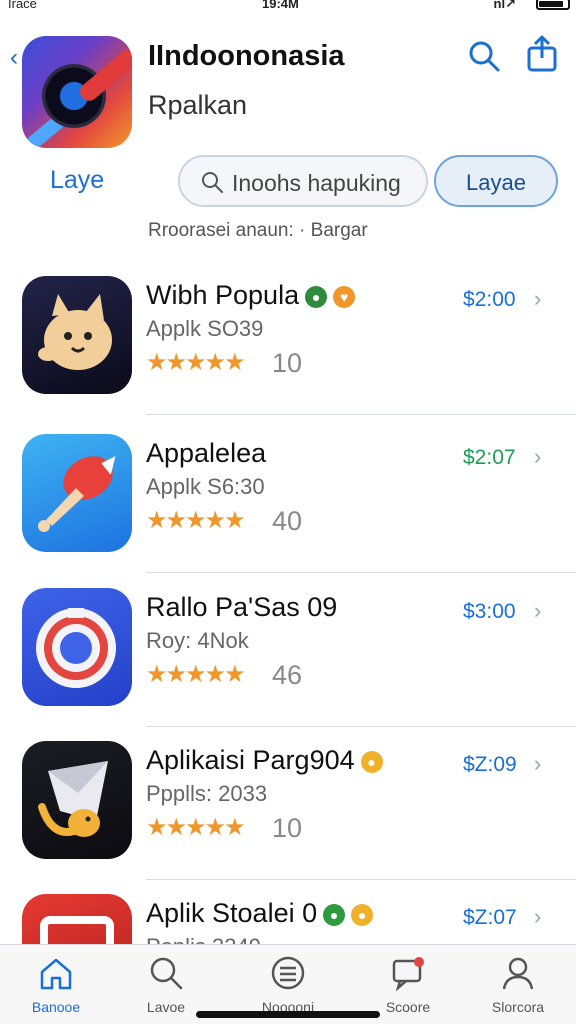  Describe the element at coordinates (207, 793) in the screenshot. I see `app-subtitle: Ppplls: 2033` at that location.